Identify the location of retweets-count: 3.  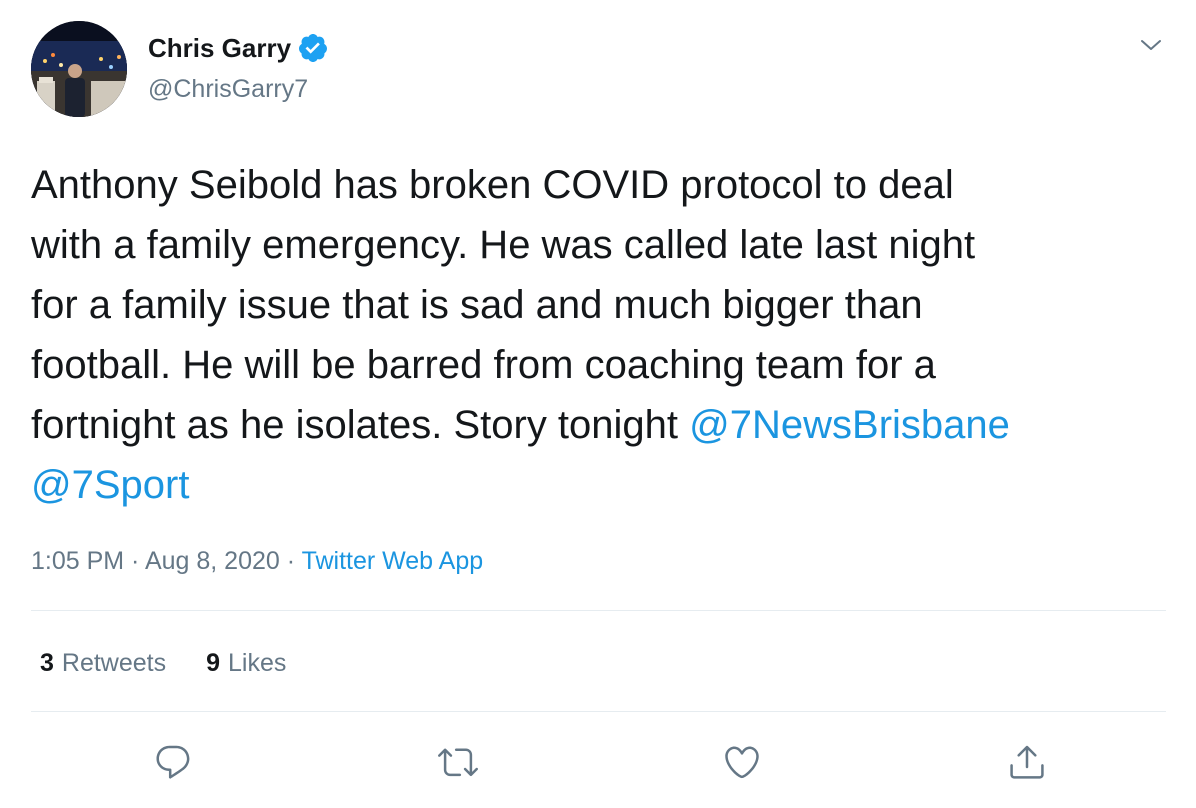
(47, 663).